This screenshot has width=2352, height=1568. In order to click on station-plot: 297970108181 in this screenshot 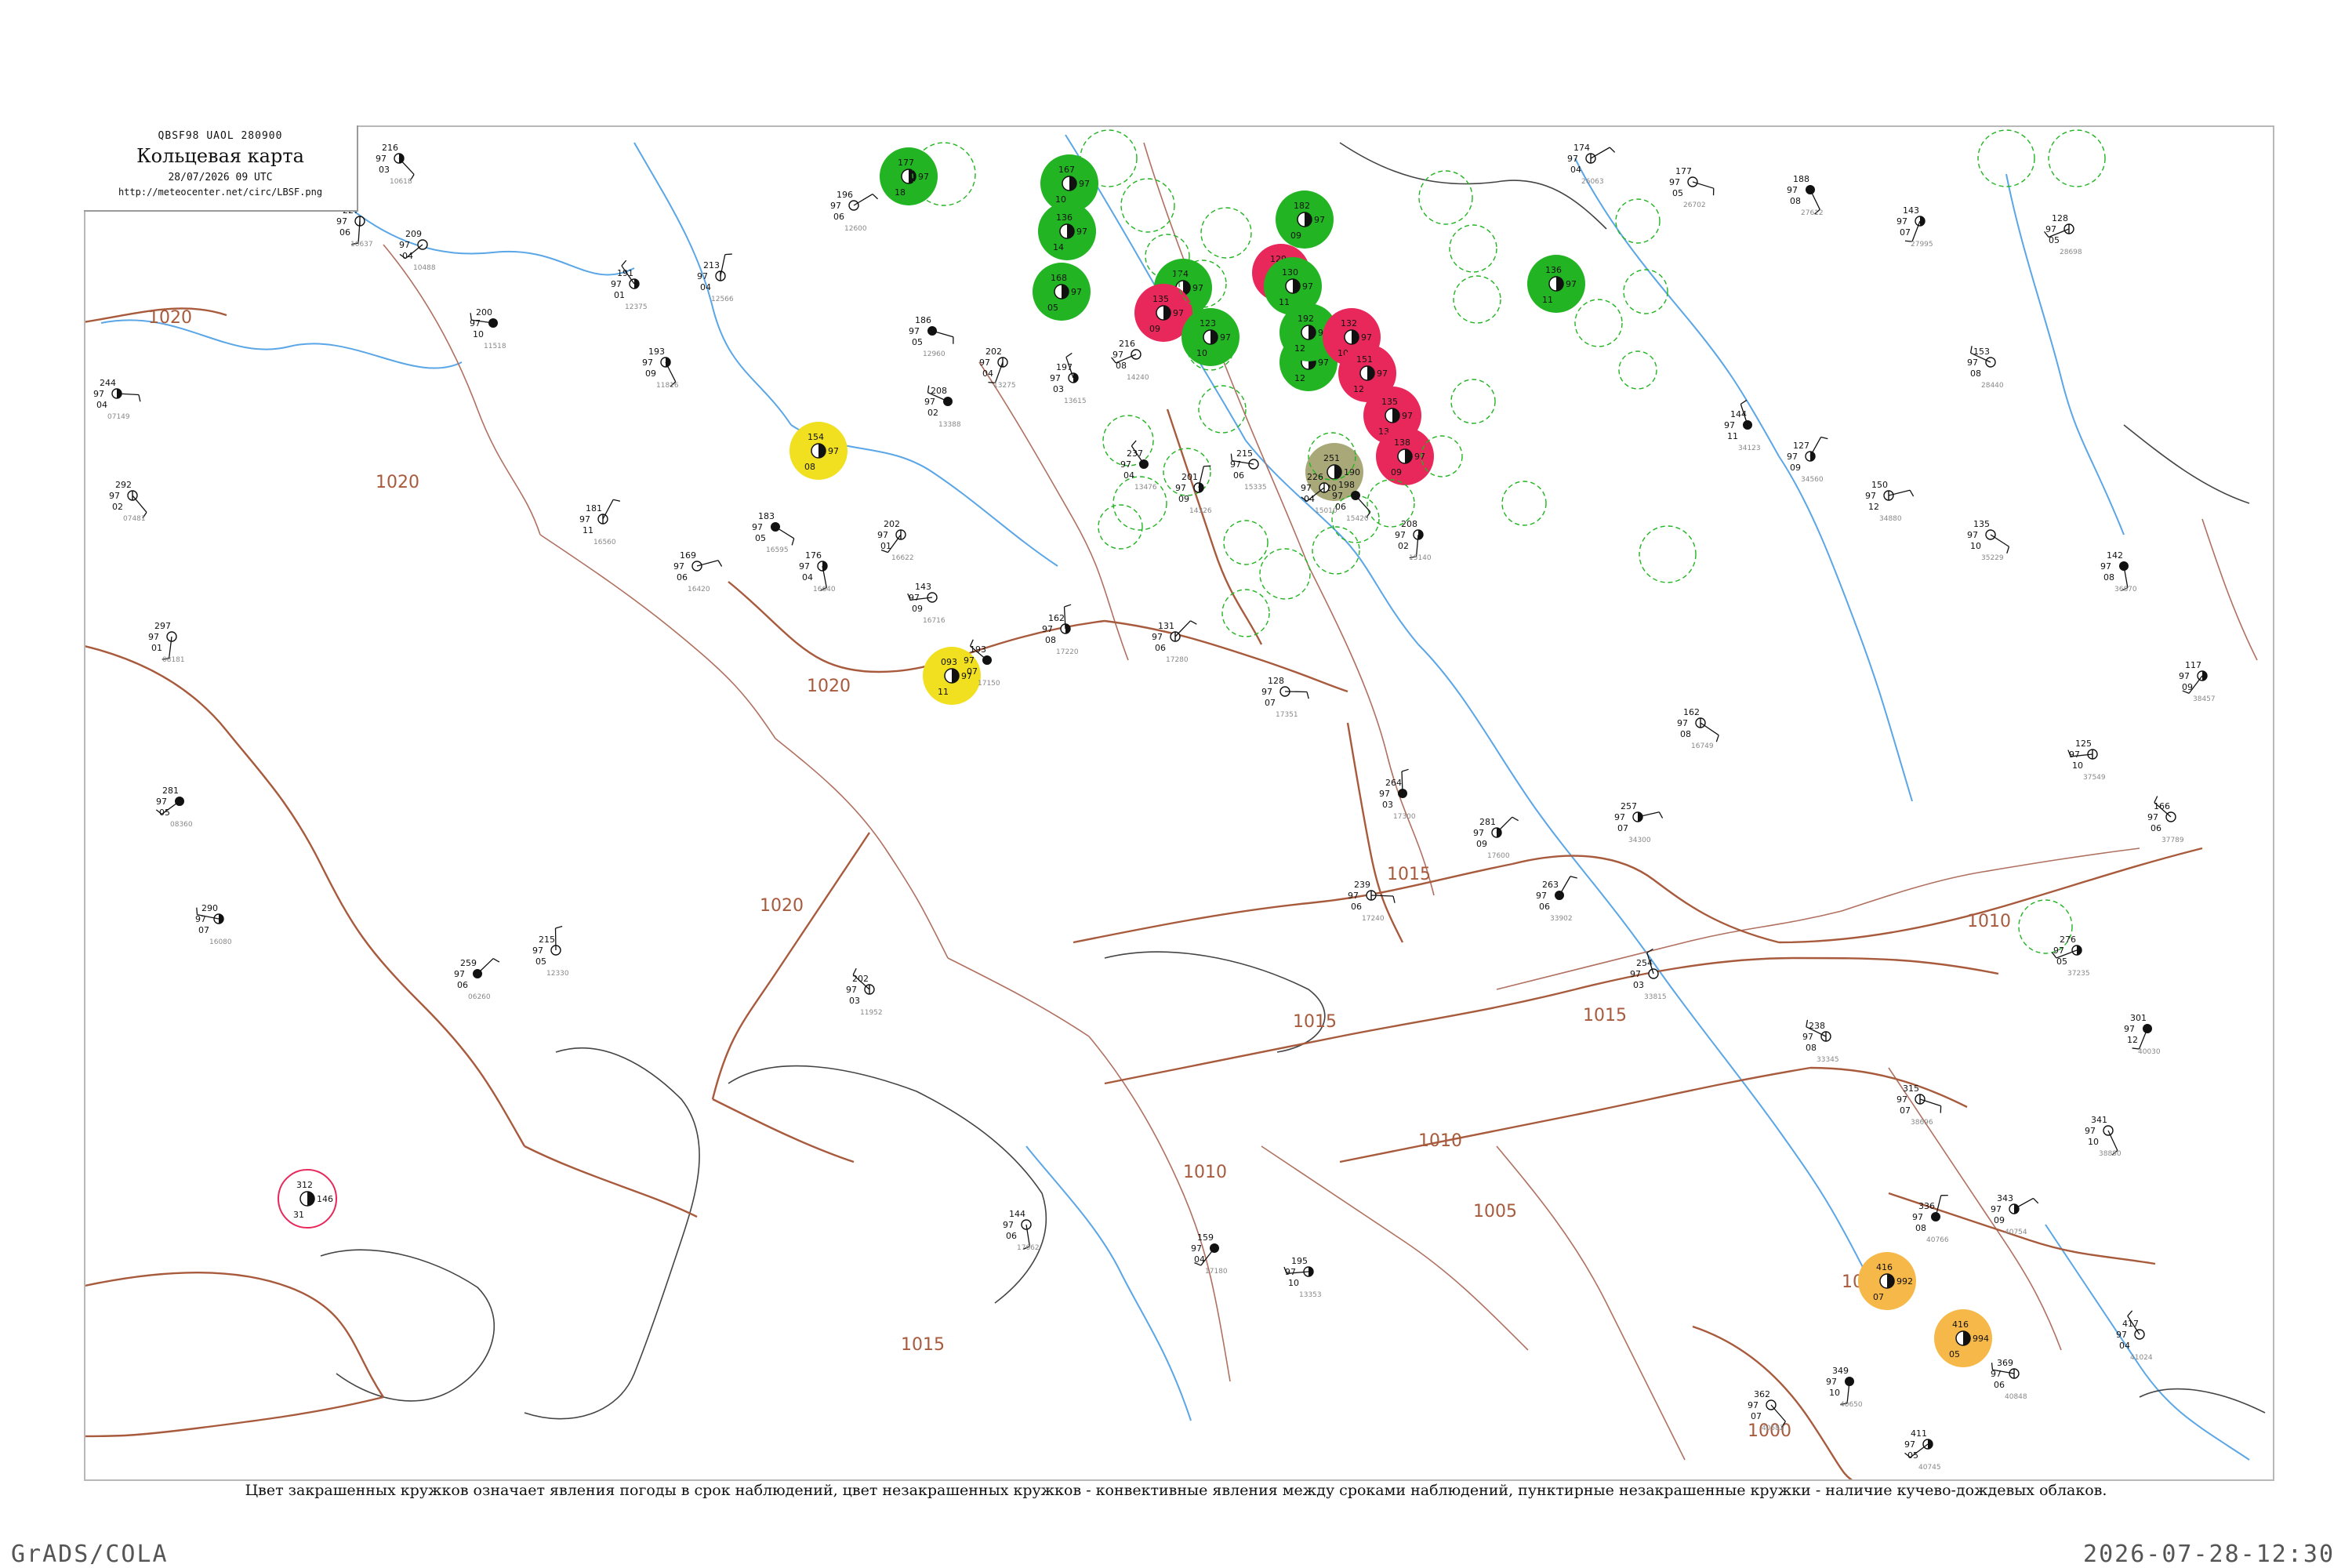, I will do `click(166, 642)`.